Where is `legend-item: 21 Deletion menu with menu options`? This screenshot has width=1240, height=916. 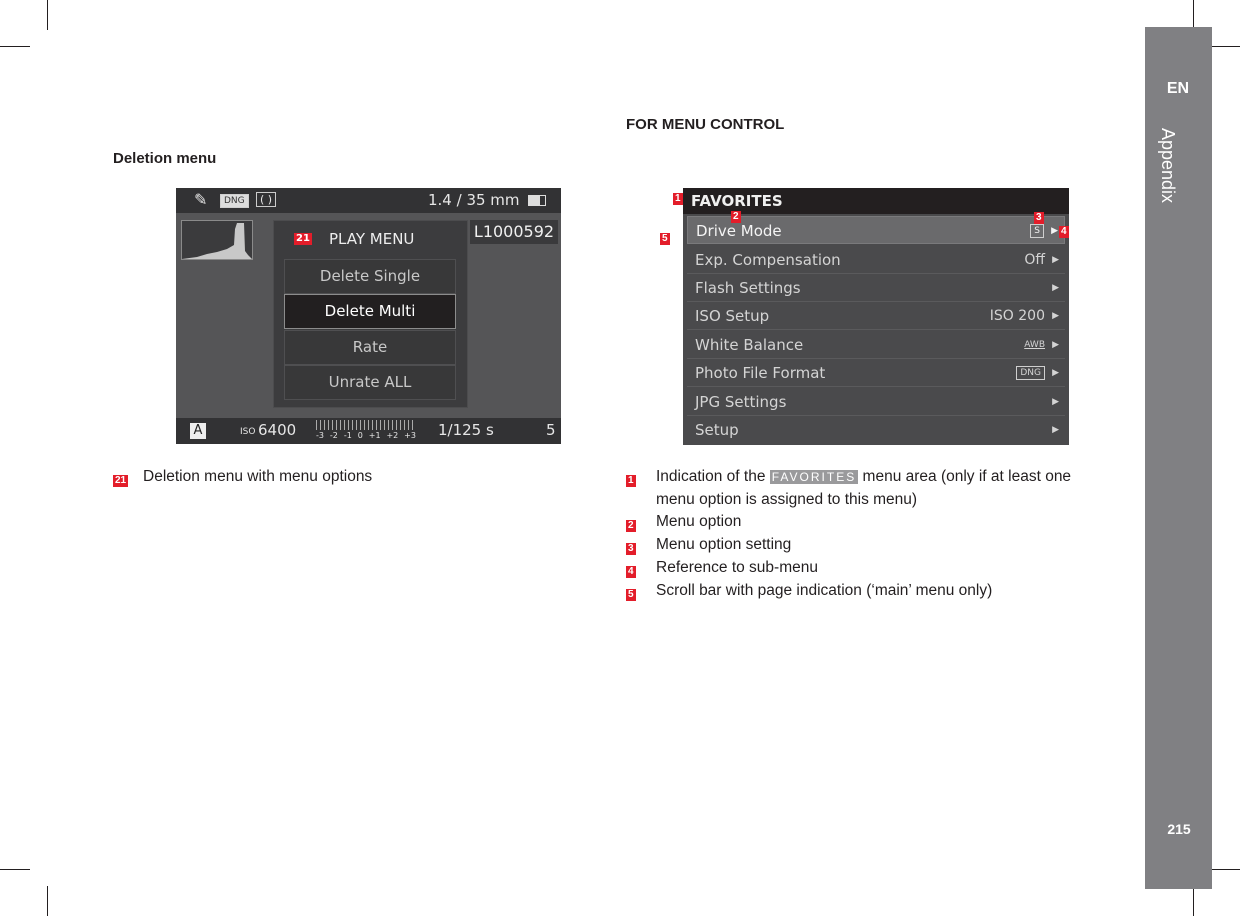
legend-item: 21 Deletion menu with menu options is located at coordinates (242, 478).